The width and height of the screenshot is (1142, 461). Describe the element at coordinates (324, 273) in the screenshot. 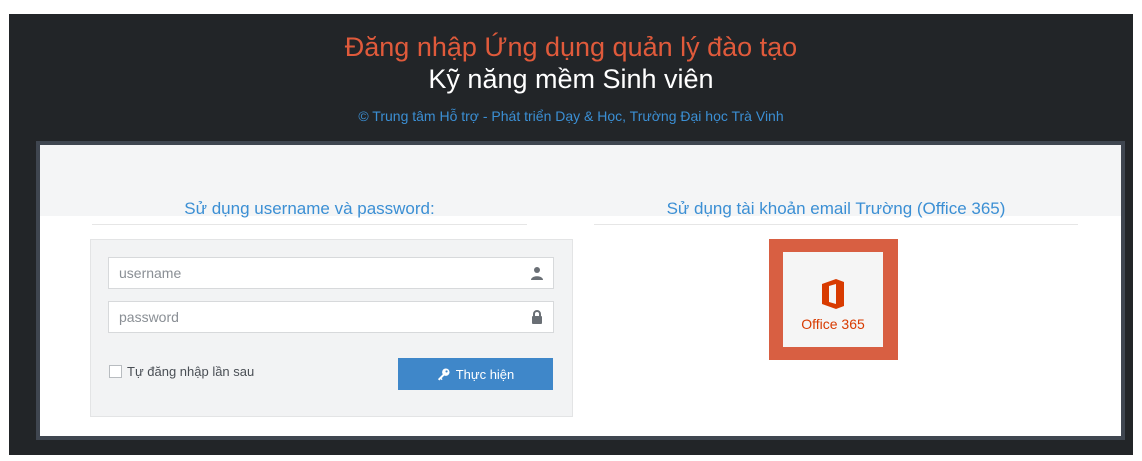

I see `username-input` at that location.